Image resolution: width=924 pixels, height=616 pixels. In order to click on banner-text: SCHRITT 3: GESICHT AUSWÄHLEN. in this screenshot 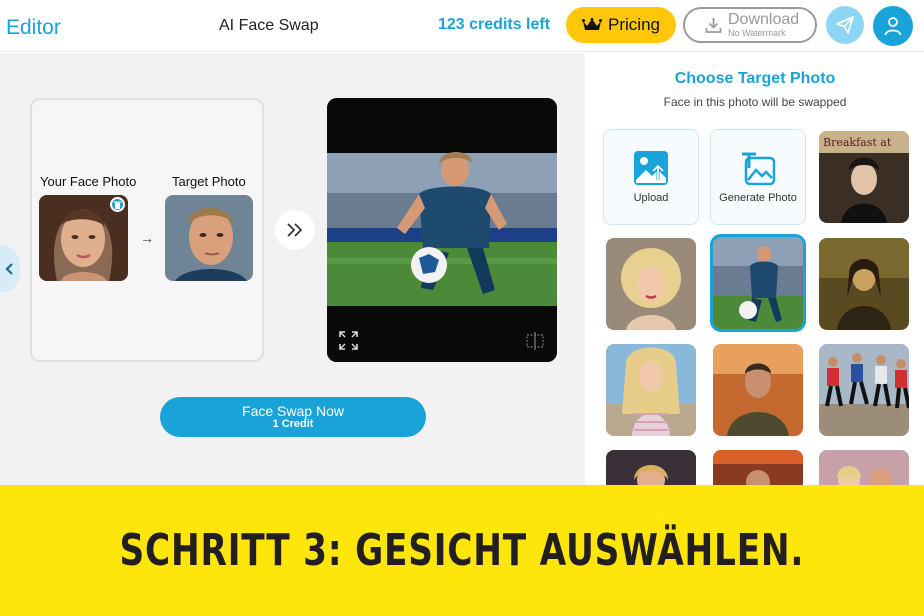, I will do `click(462, 550)`.